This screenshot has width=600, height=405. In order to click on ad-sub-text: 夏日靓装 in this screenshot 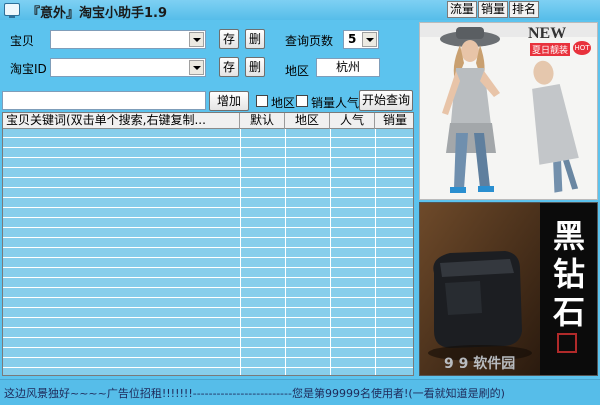, I will do `click(550, 49)`.